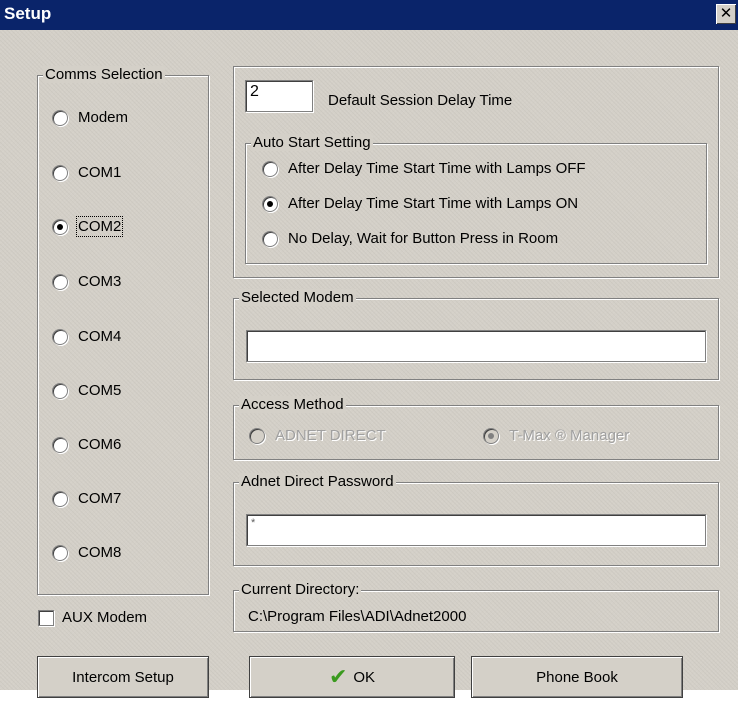 The width and height of the screenshot is (738, 701). Describe the element at coordinates (253, 523) in the screenshot. I see `password-value: *` at that location.